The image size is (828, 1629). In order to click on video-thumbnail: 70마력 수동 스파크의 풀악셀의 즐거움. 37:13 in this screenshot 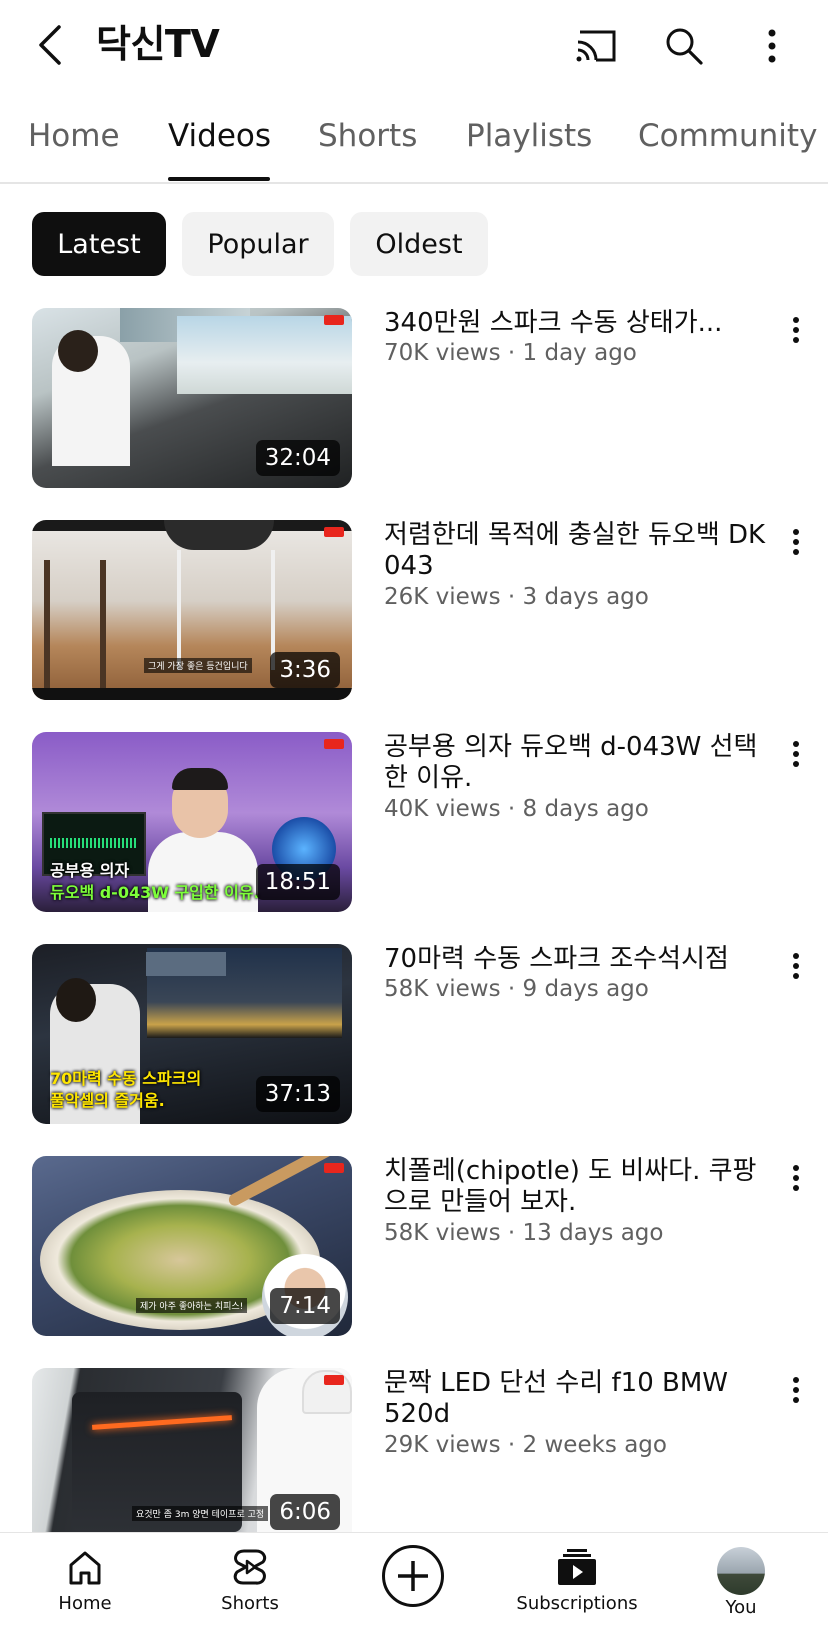, I will do `click(192, 1034)`.